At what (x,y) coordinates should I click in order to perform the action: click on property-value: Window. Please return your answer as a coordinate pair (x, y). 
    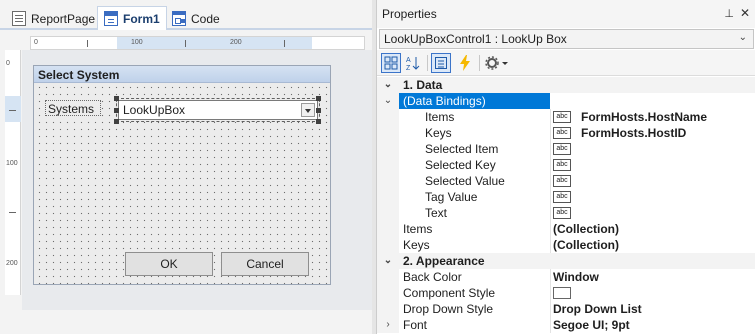
    Looking at the image, I should click on (576, 277).